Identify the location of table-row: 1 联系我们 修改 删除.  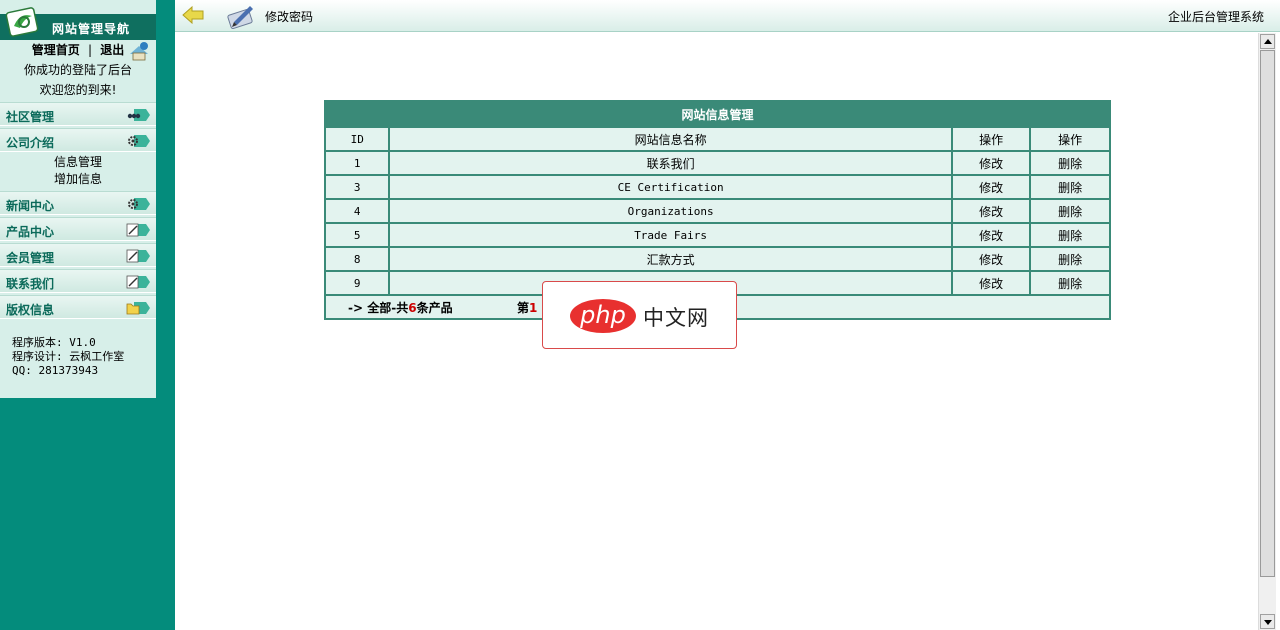
(717, 163).